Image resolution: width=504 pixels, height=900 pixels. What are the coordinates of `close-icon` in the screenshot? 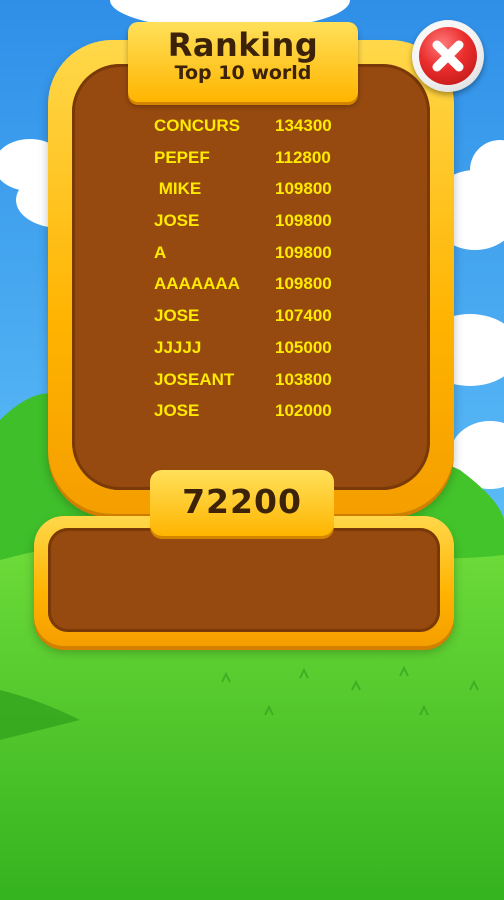 It's located at (448, 56).